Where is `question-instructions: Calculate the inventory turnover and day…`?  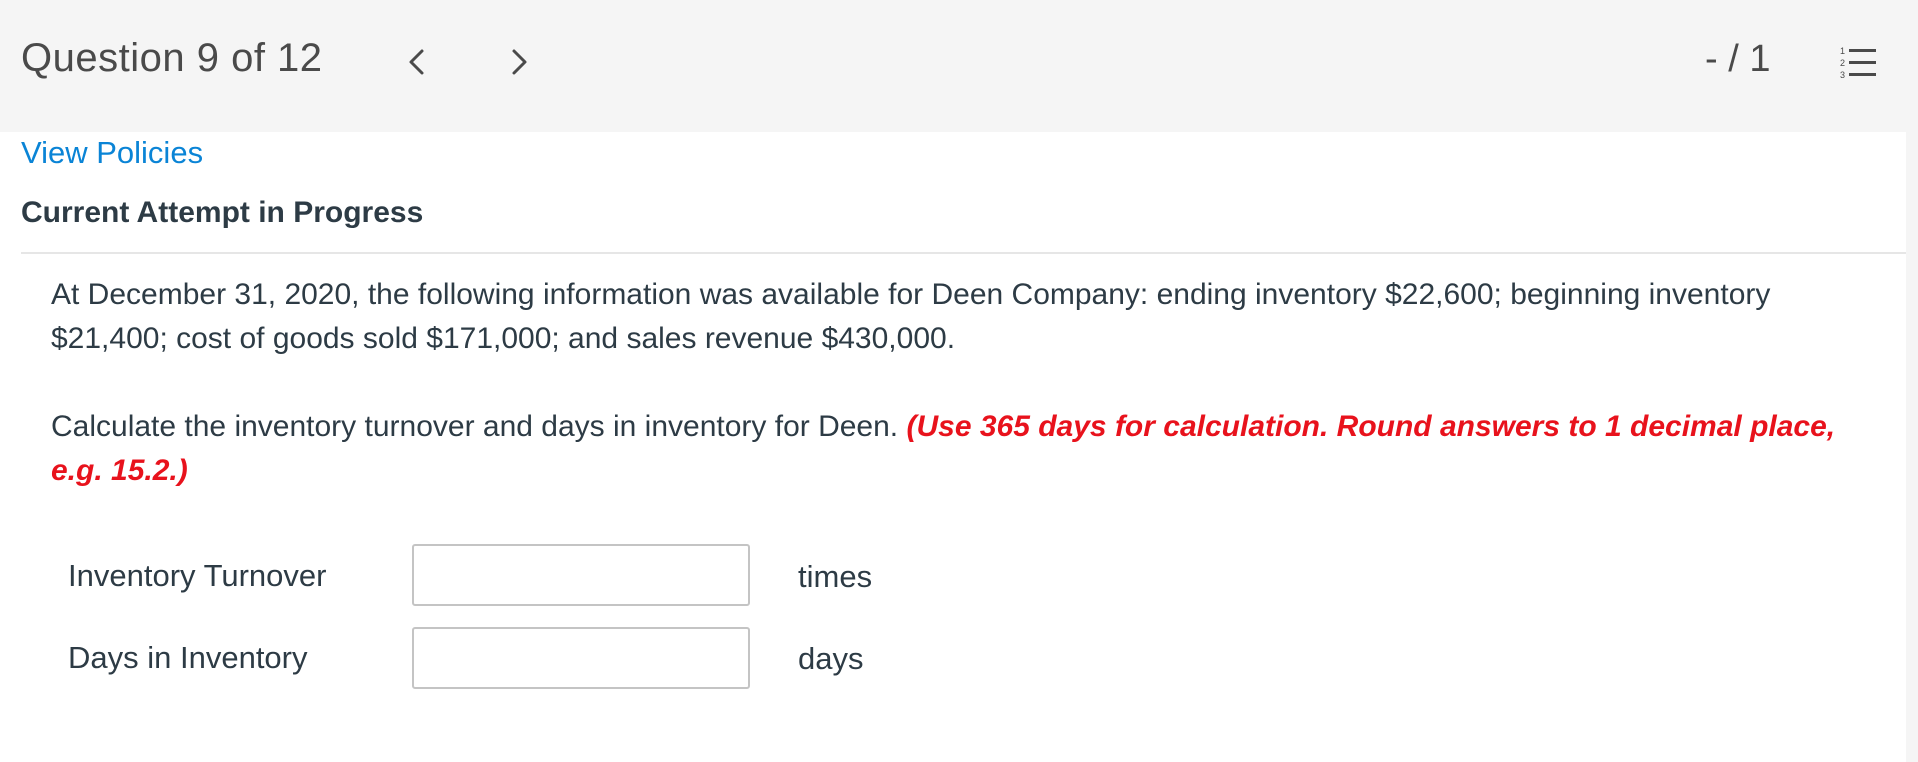
question-instructions: Calculate the inventory turnover and day… is located at coordinates (966, 449).